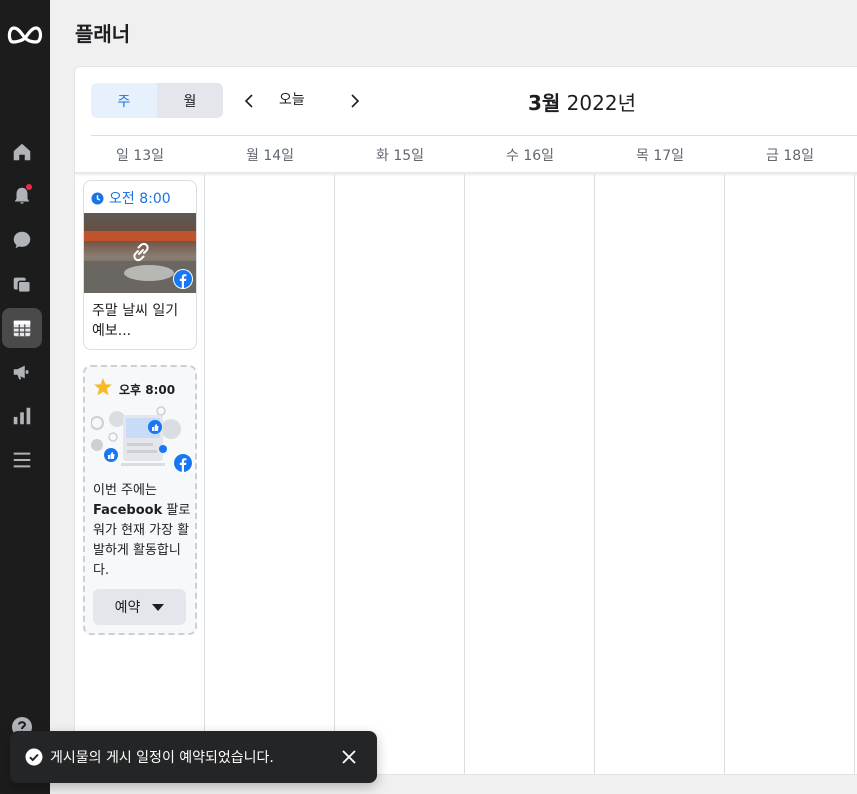  What do you see at coordinates (349, 757) in the screenshot?
I see `close-icon` at bounding box center [349, 757].